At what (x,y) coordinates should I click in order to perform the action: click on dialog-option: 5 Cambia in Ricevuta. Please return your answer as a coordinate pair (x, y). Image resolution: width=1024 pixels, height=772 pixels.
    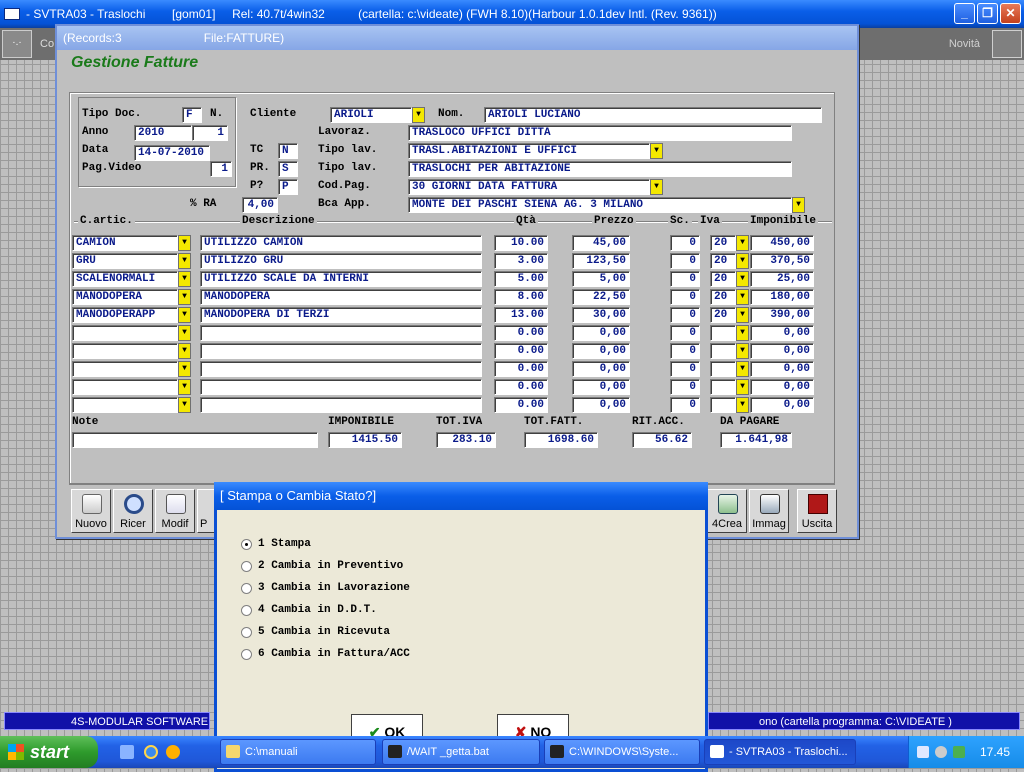
    Looking at the image, I should click on (315, 632).